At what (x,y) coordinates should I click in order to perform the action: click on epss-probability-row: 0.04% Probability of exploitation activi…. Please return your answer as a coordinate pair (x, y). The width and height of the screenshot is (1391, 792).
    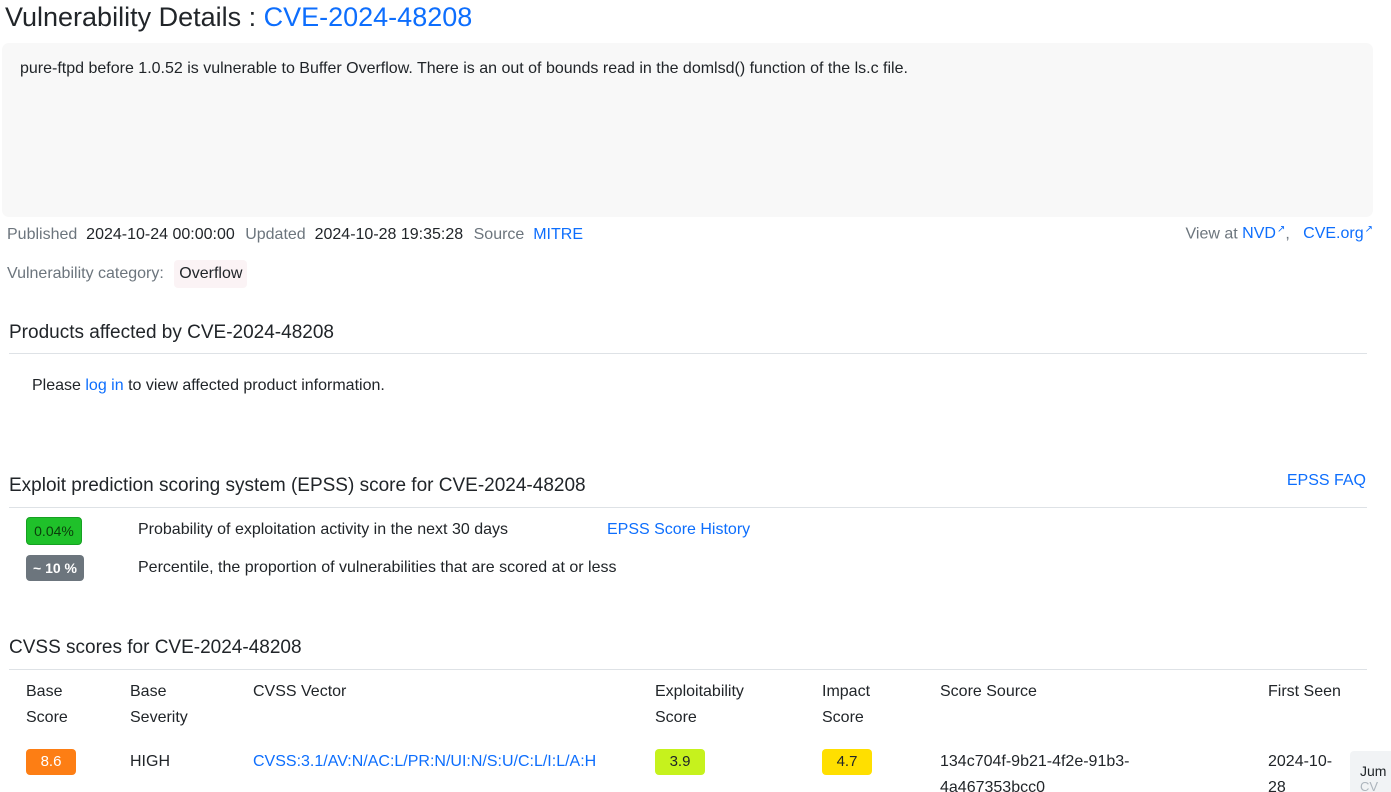
    Looking at the image, I should click on (388, 531).